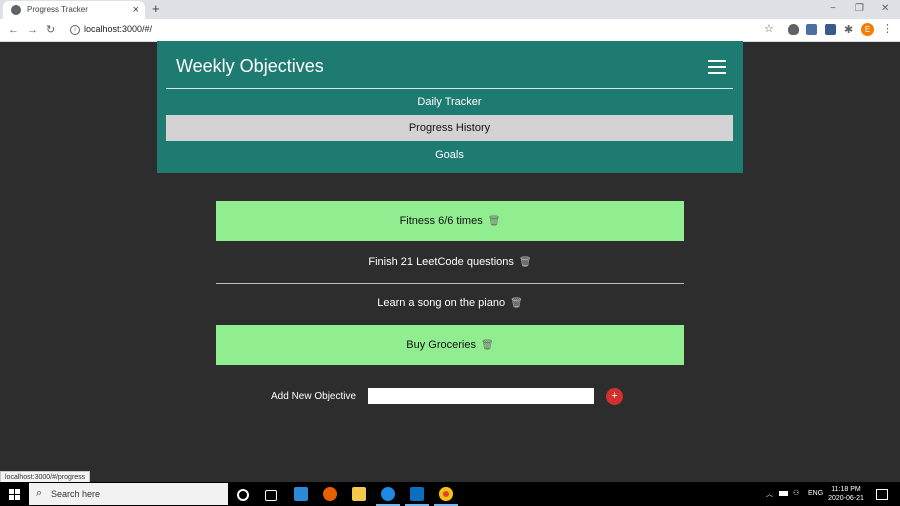 The height and width of the screenshot is (506, 900). What do you see at coordinates (359, 494) in the screenshot?
I see `file-explorer-icon` at bounding box center [359, 494].